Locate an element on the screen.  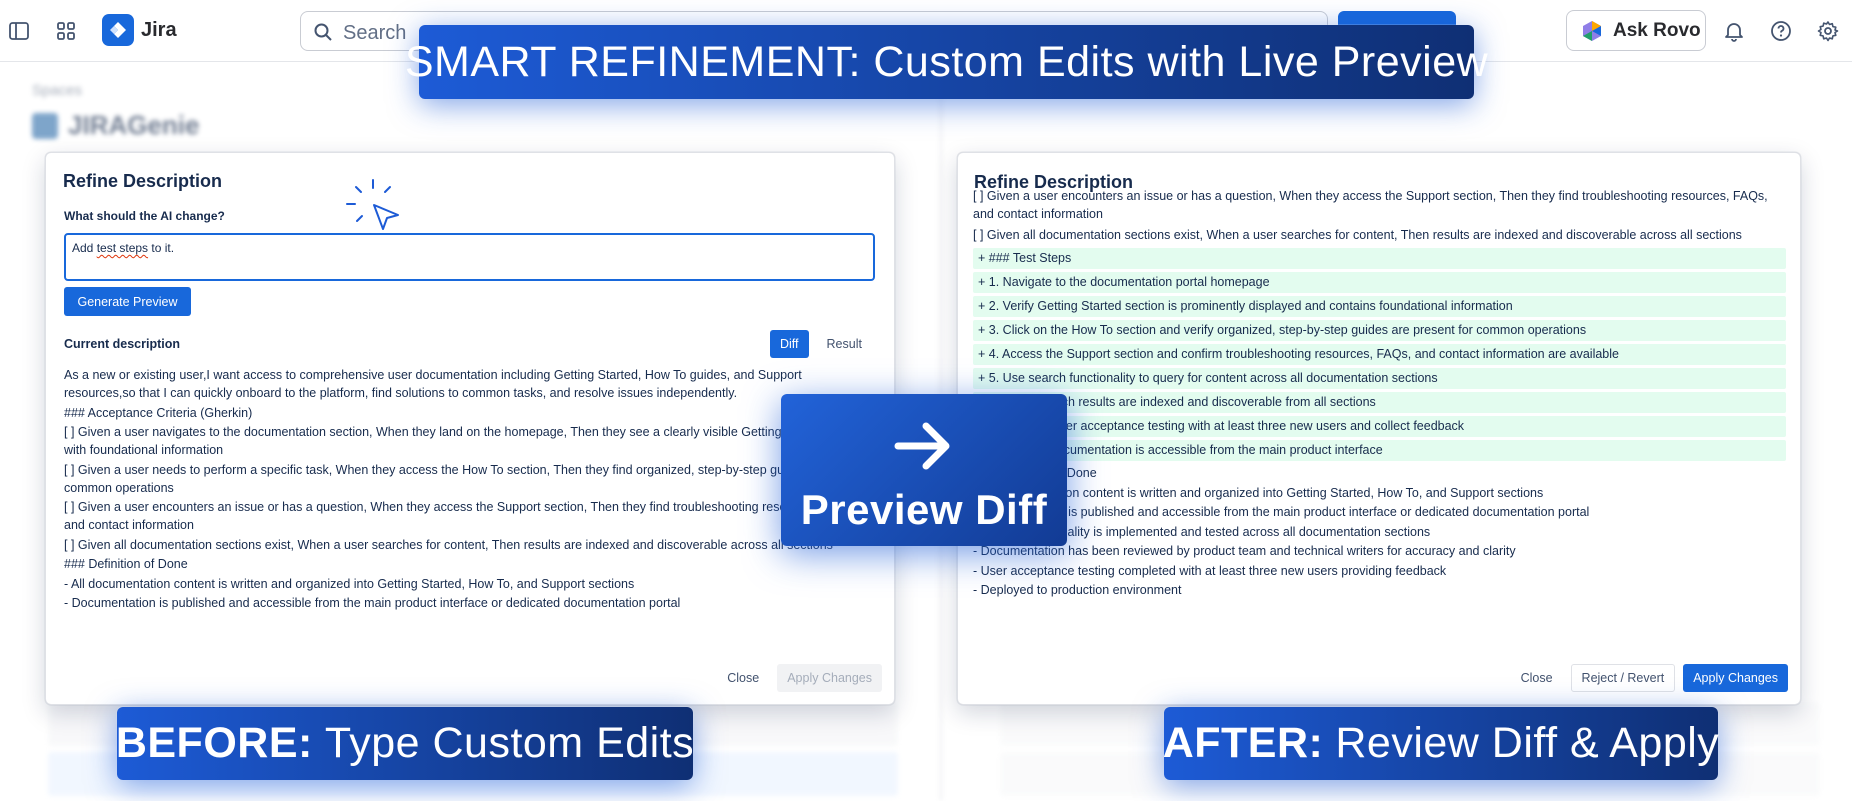
arrow-right-icon is located at coordinates (922, 446).